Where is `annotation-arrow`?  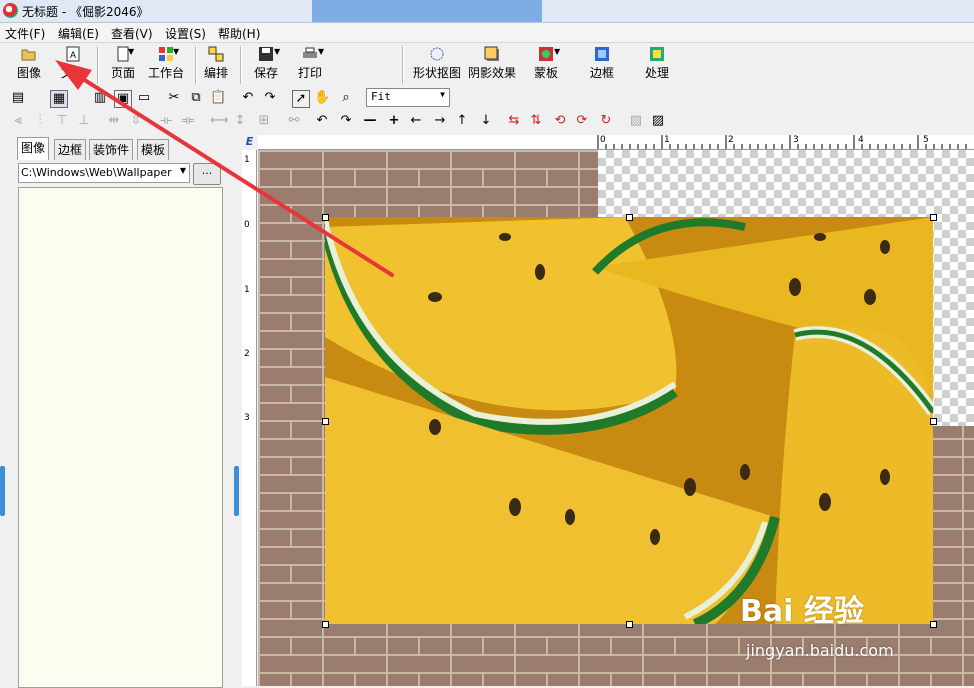
annotation-arrow is located at coordinates (224, 168).